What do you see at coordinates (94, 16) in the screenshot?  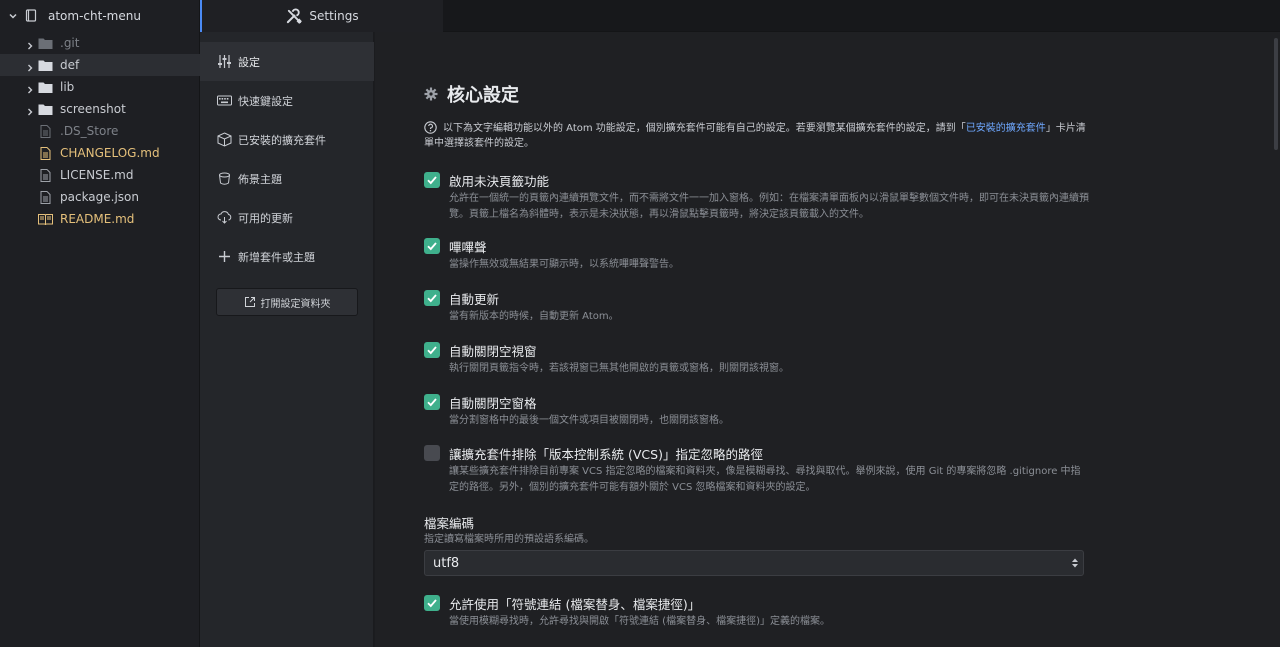 I see `tree-root-label: atom-cht-menu` at bounding box center [94, 16].